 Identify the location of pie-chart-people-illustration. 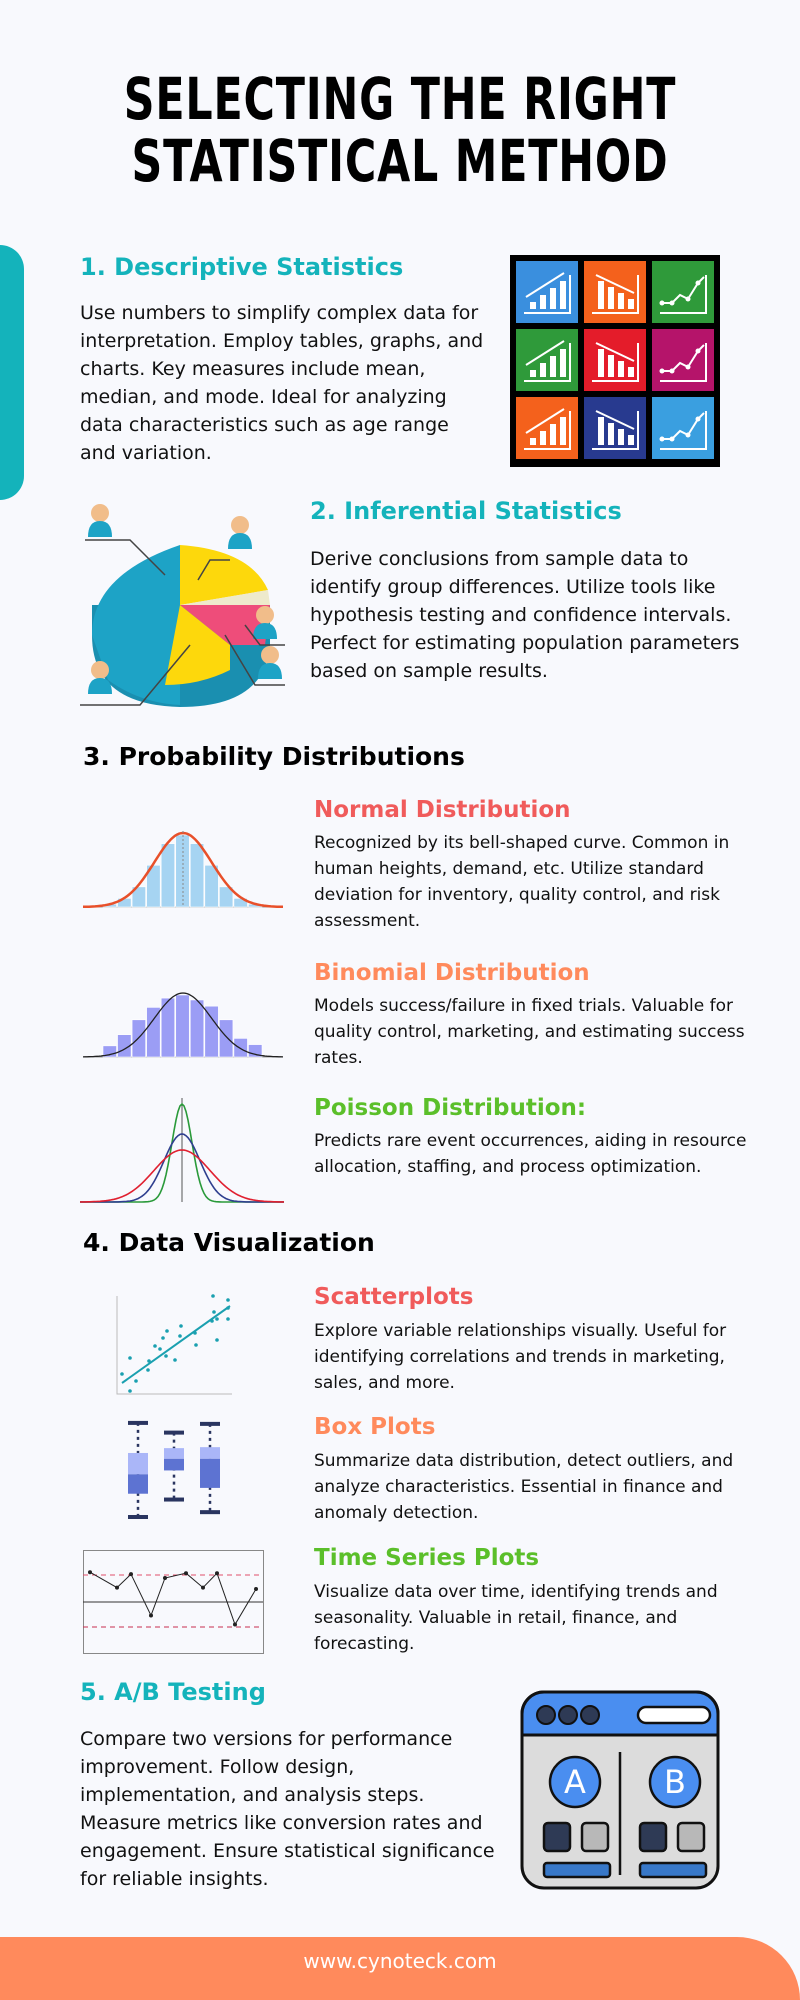
(182, 605).